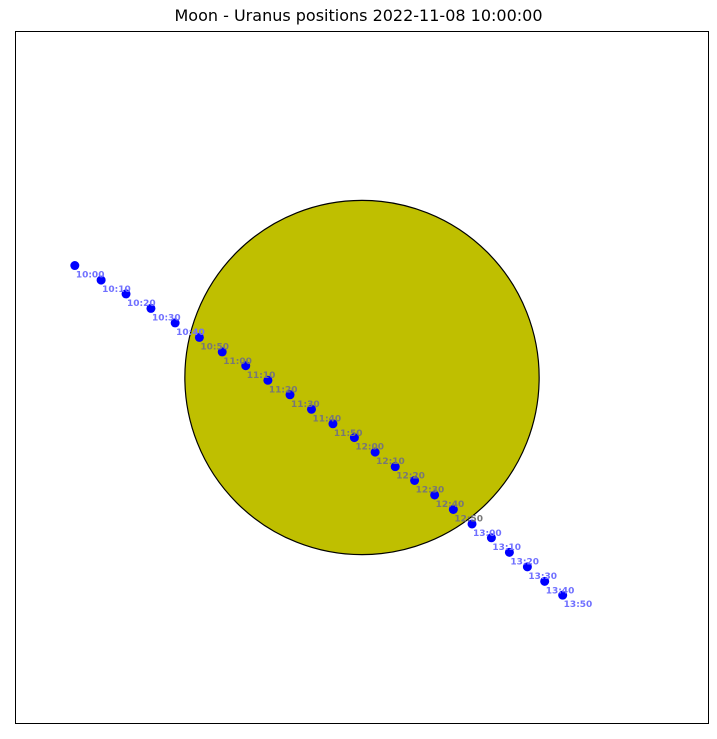  Describe the element at coordinates (390, 462) in the screenshot. I see `time-label: 12:10` at that location.